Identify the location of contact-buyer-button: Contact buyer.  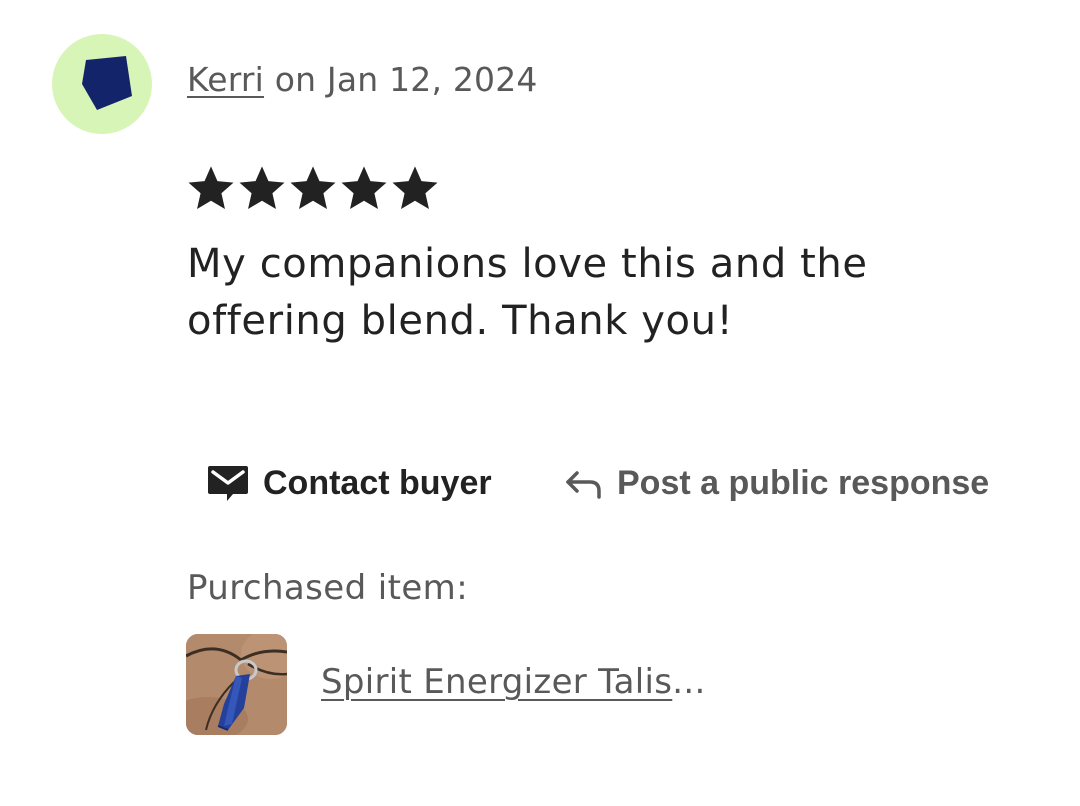
(349, 483).